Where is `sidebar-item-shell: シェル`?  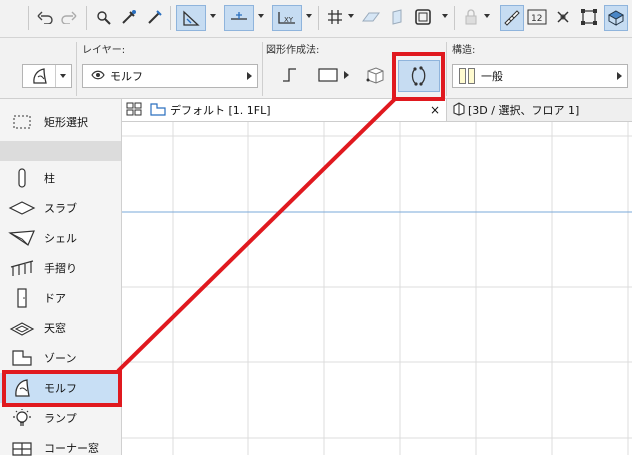 sidebar-item-shell: シェル is located at coordinates (60, 238).